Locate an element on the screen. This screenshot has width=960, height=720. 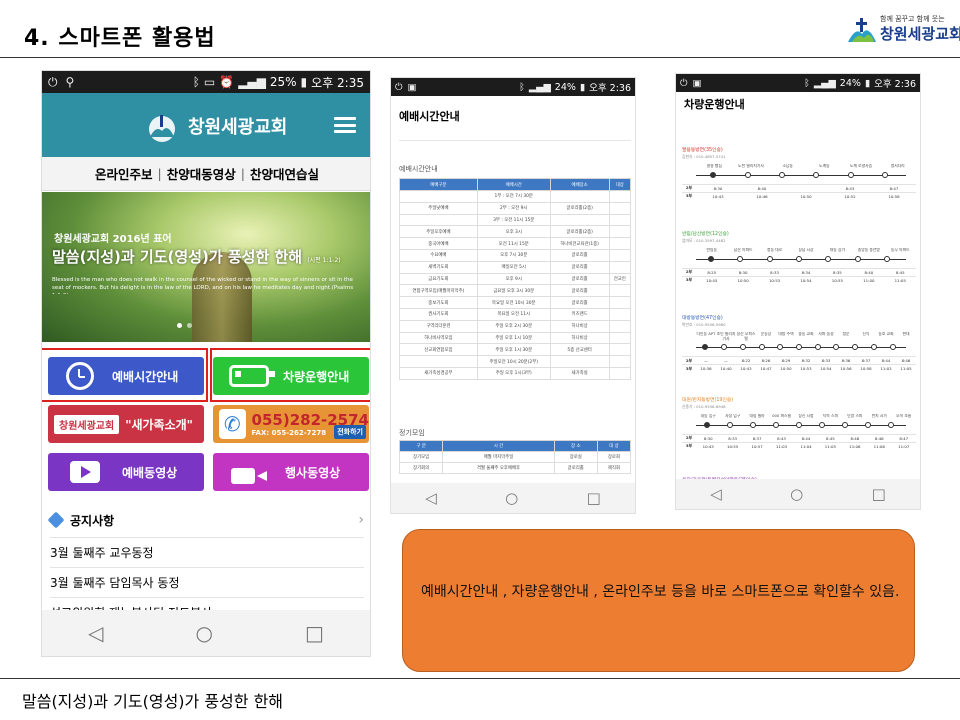
section-title: 정기모임 is located at coordinates (412, 433).